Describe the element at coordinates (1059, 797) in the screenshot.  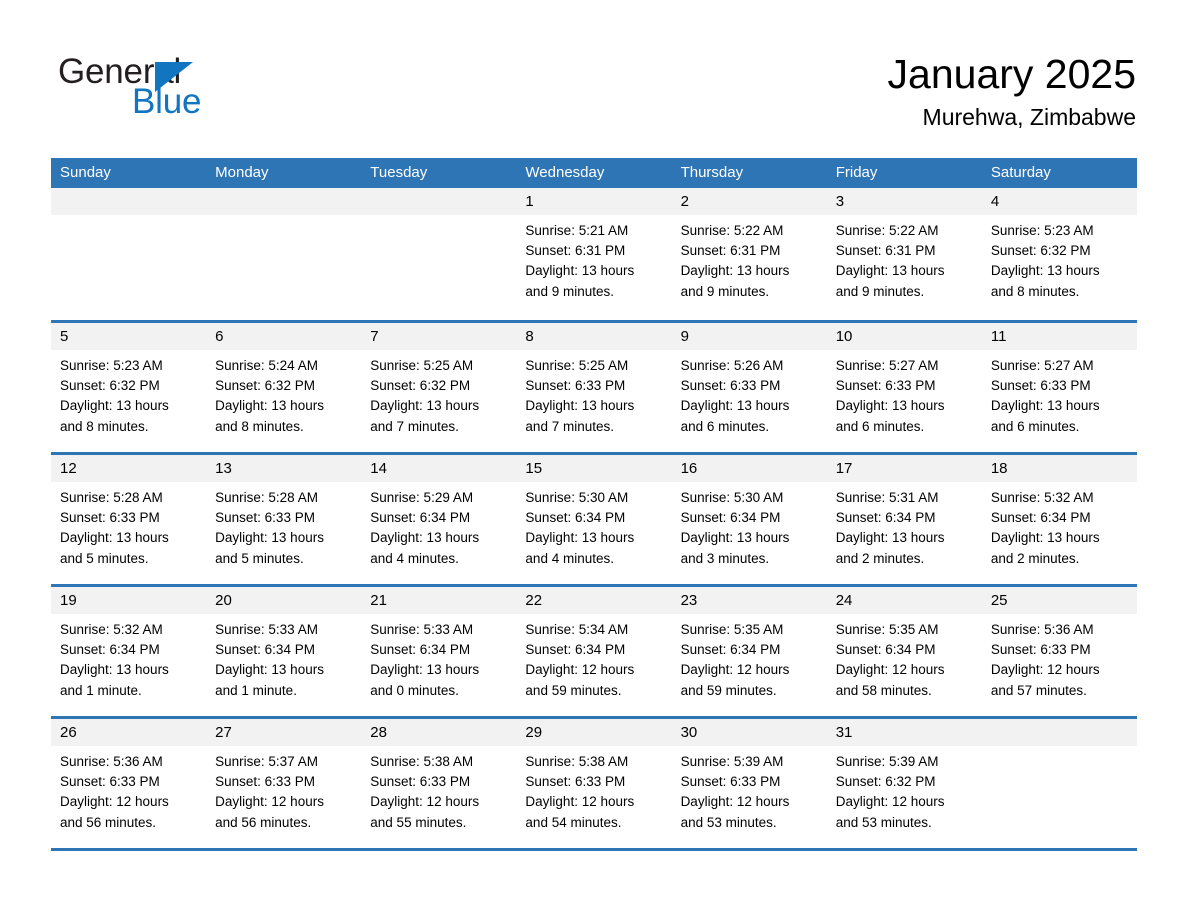
I see `day-detail-body` at that location.